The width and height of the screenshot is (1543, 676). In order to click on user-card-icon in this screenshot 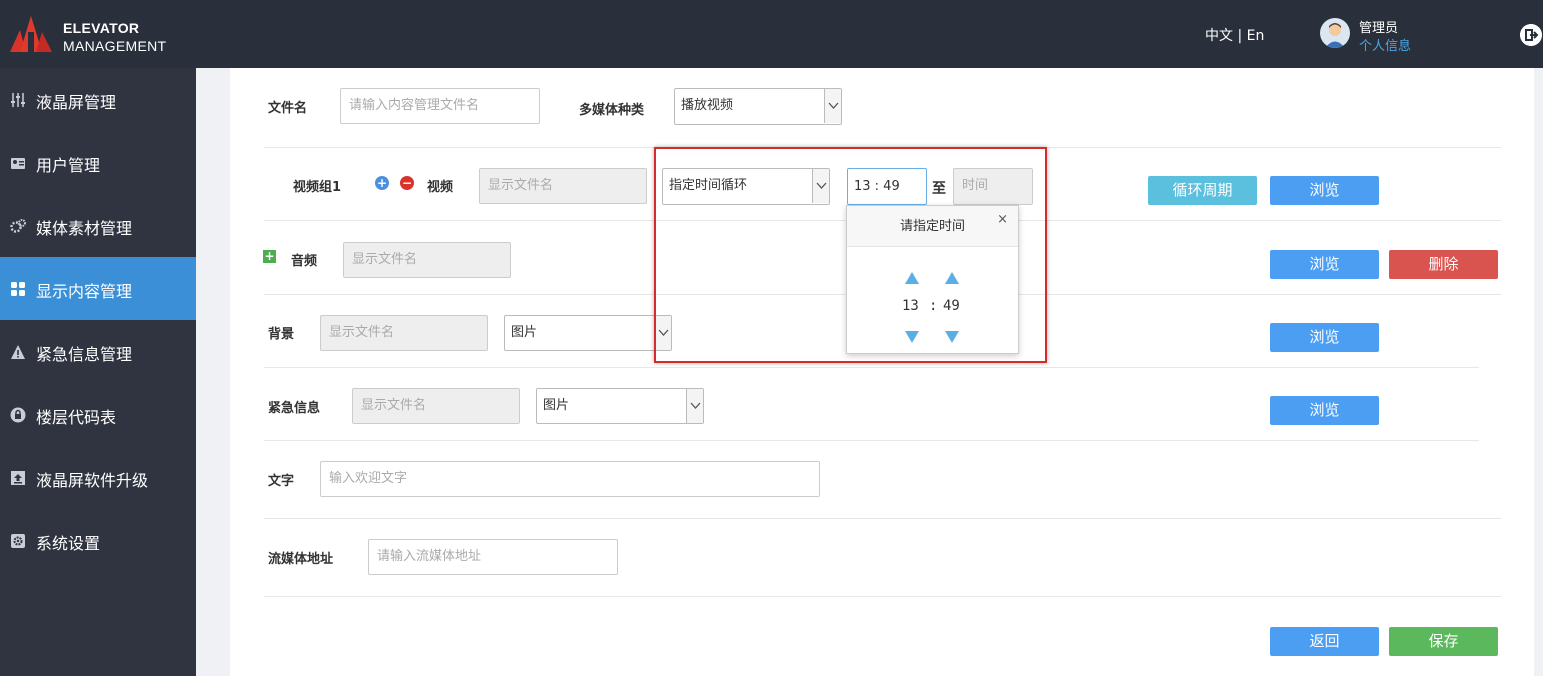, I will do `click(18, 163)`.